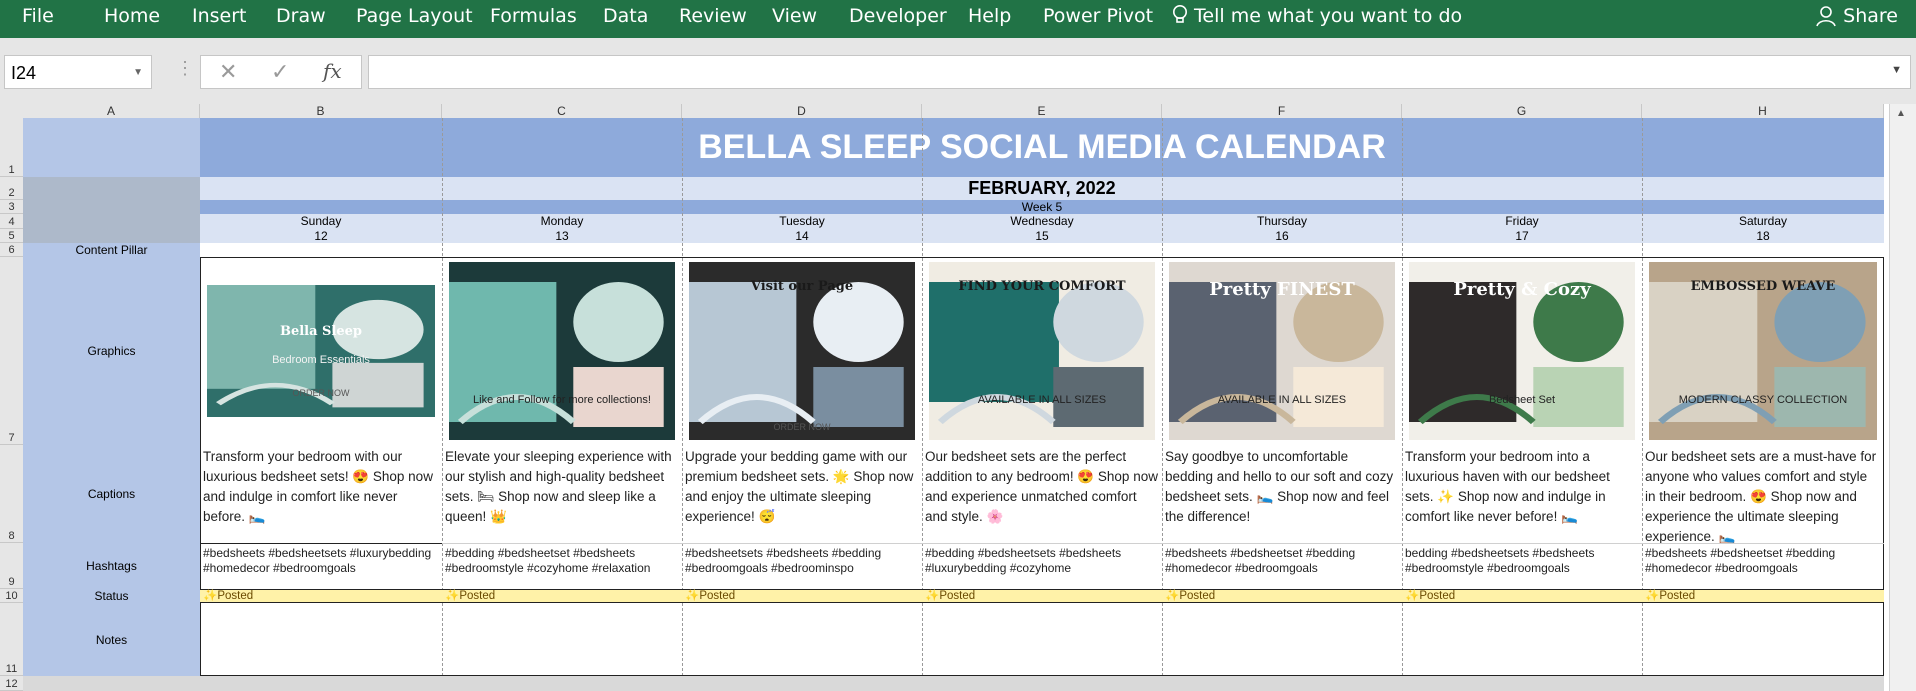 This screenshot has height=691, width=1916. I want to click on graphic-sub-3: AVAILABLE IN ALL SIZES, so click(1042, 400).